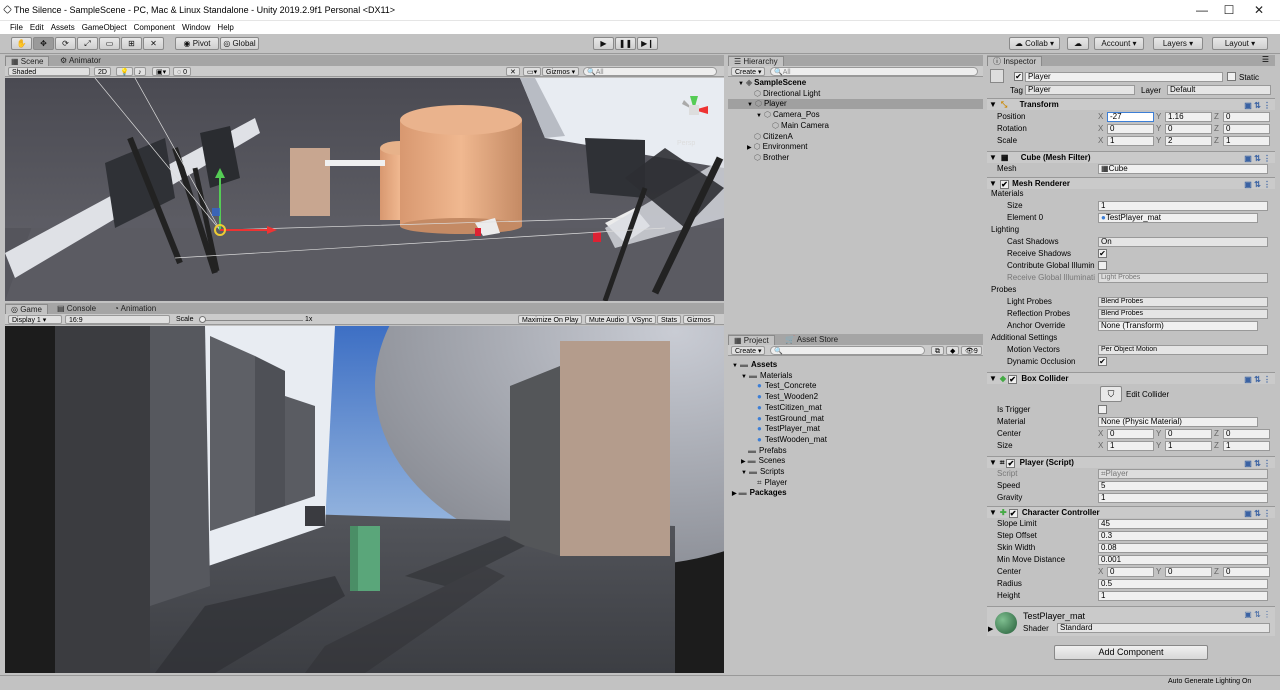 This screenshot has height=690, width=1280. Describe the element at coordinates (811, 340) in the screenshot. I see `tab-asset-store: 🛒 Asset Store` at that location.